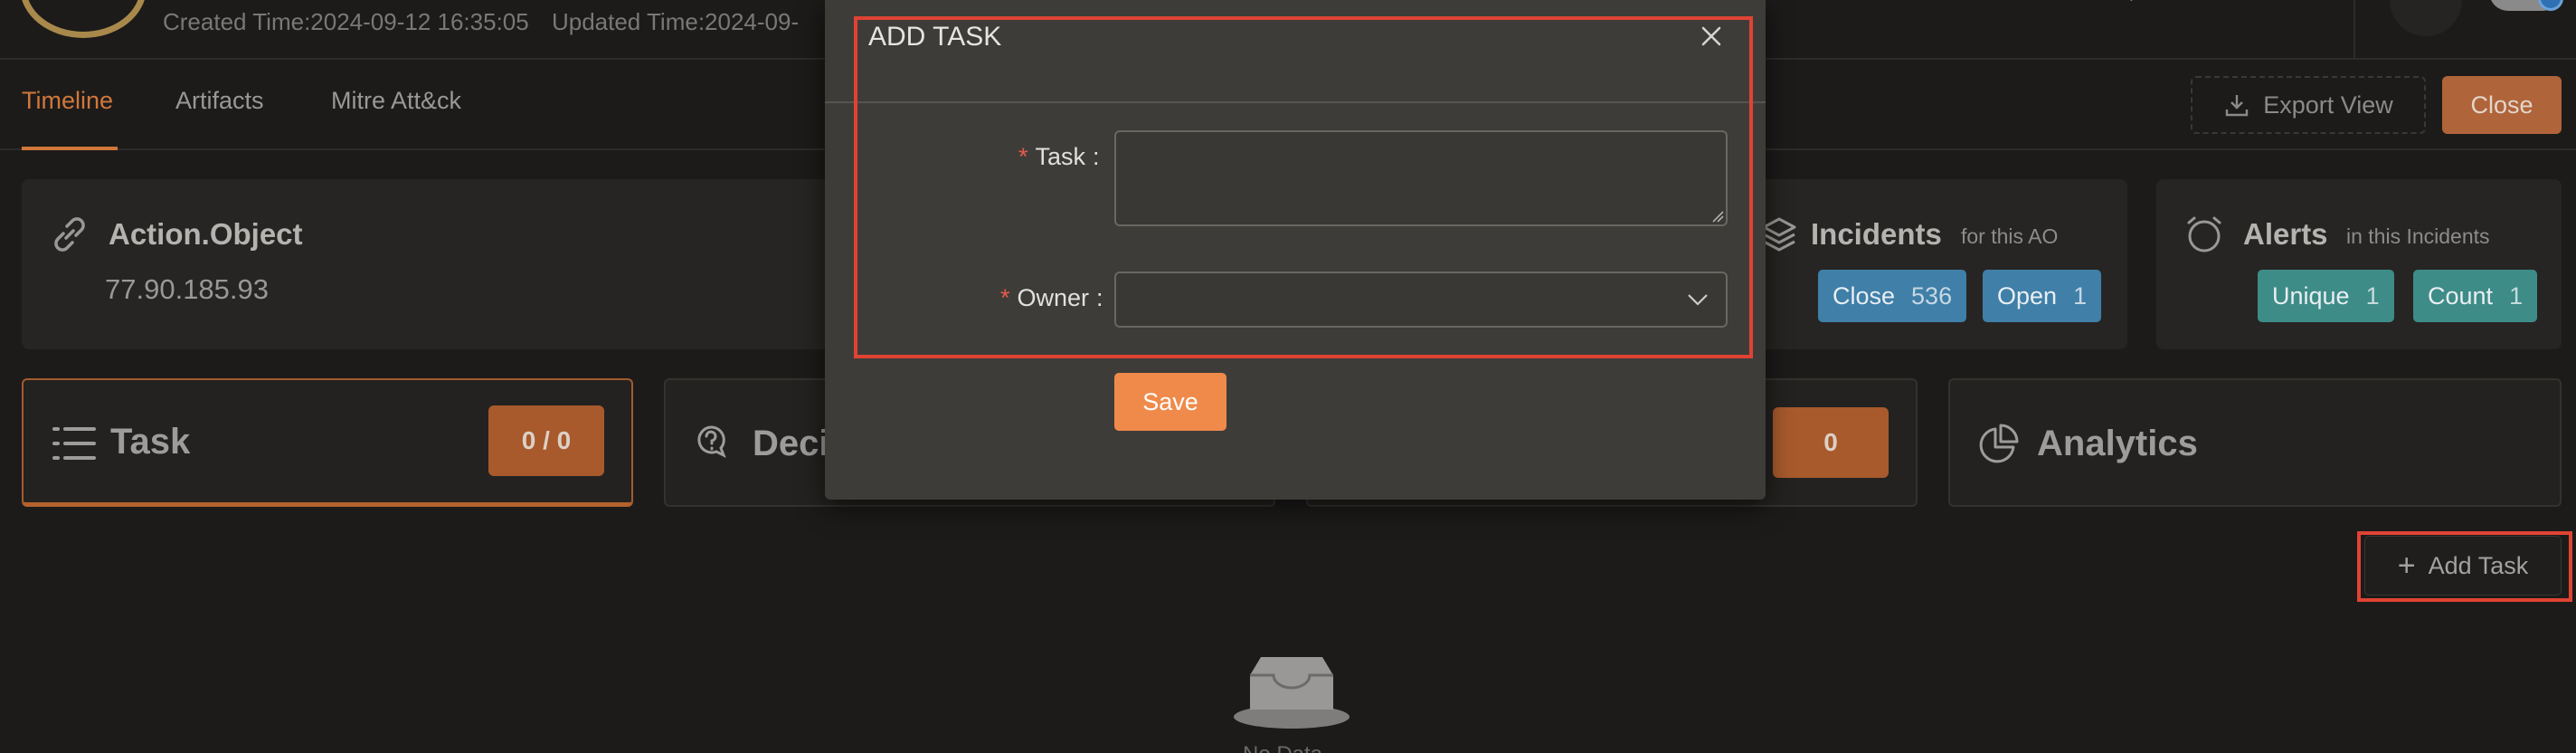 This screenshot has width=2576, height=753. I want to click on task-panel: Task 0 / 0, so click(328, 442).